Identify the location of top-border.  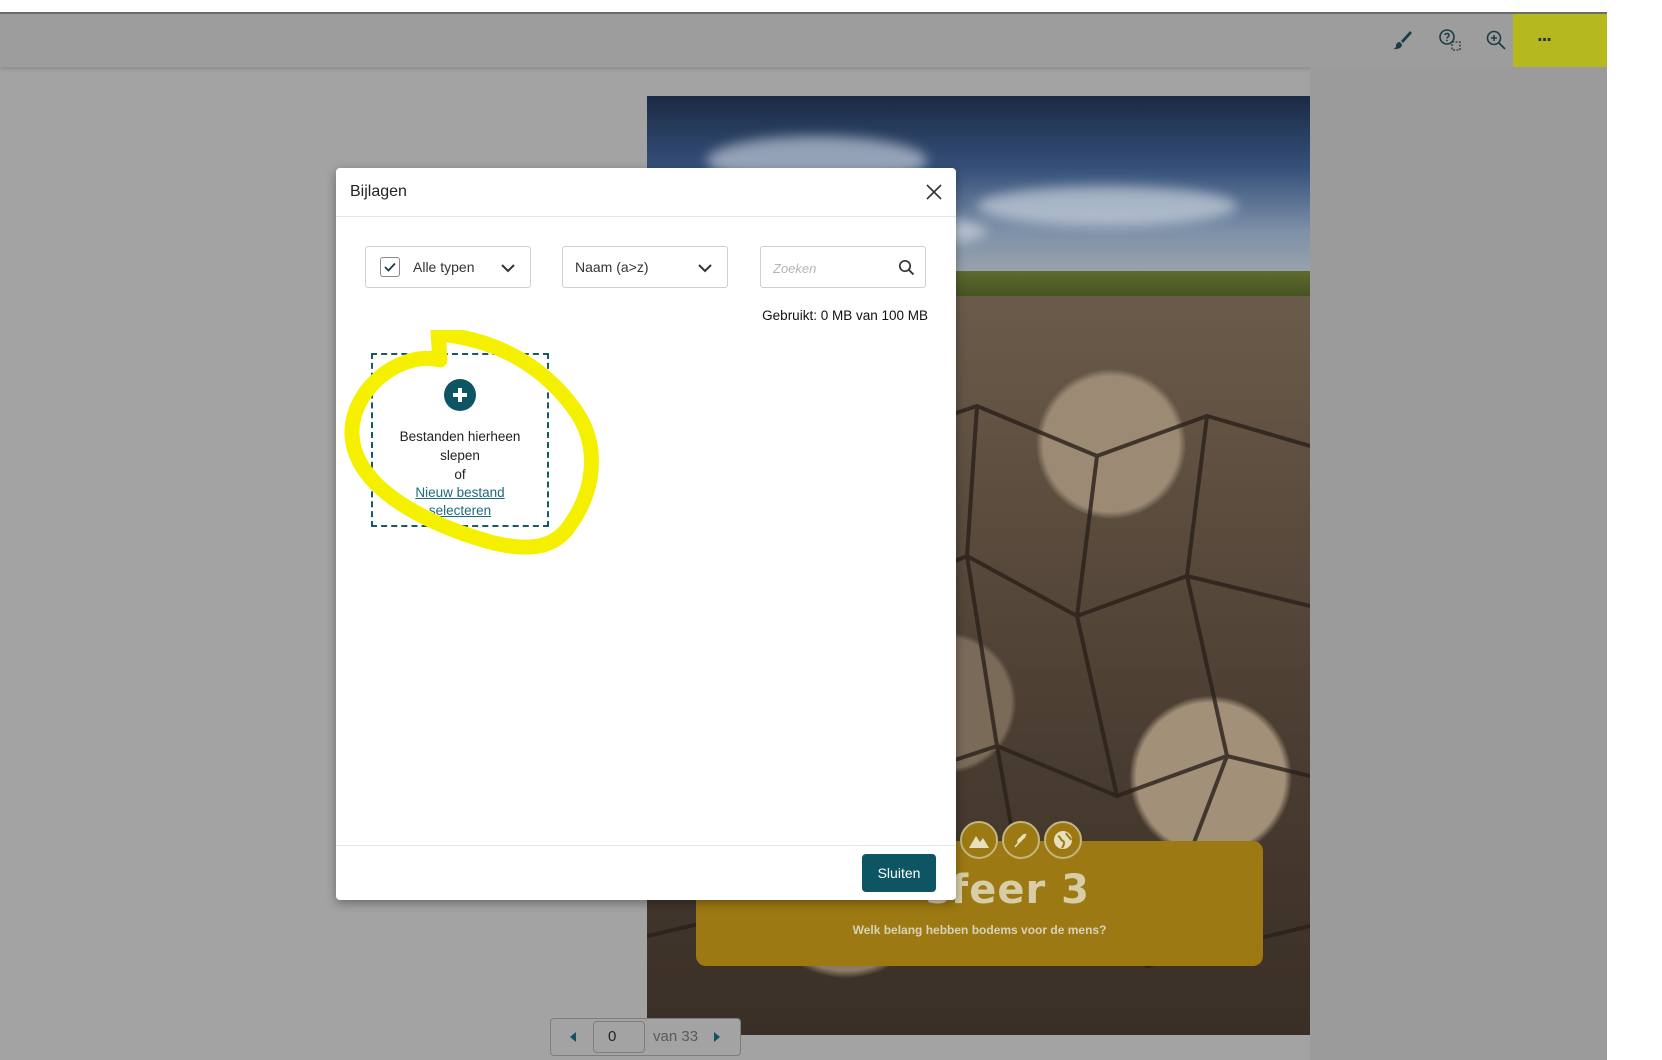
(803, 13).